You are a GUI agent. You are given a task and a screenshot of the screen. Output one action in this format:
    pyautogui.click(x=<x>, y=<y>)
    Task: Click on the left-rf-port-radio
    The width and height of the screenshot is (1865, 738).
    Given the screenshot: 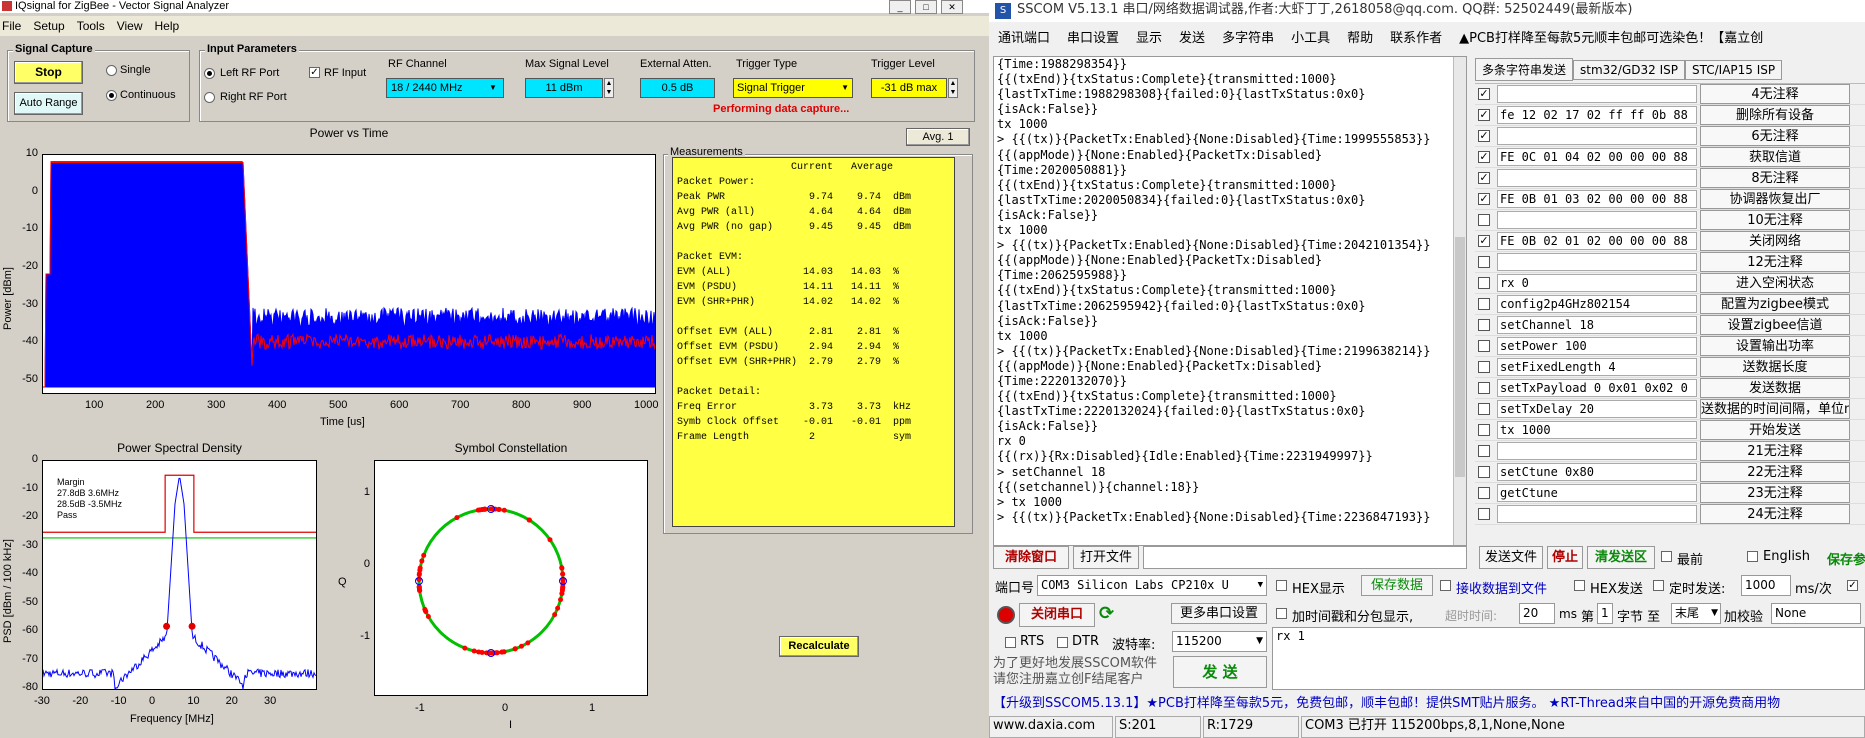 What is the action you would take?
    pyautogui.click(x=209, y=73)
    